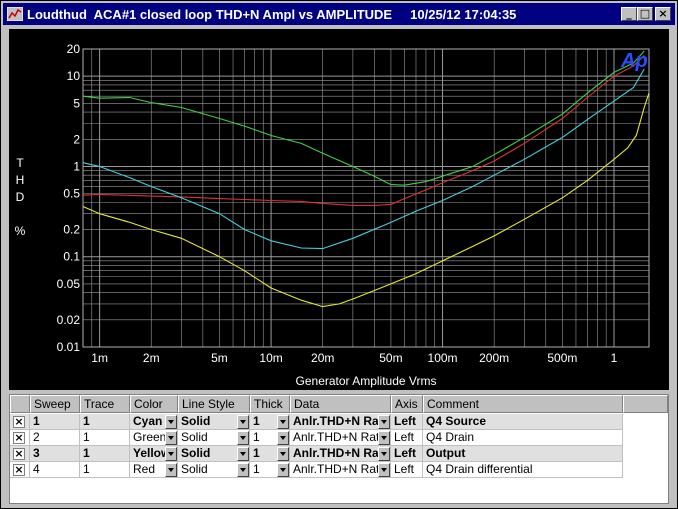  Describe the element at coordinates (154, 454) in the screenshot. I see `color-cell: Yellow` at that location.